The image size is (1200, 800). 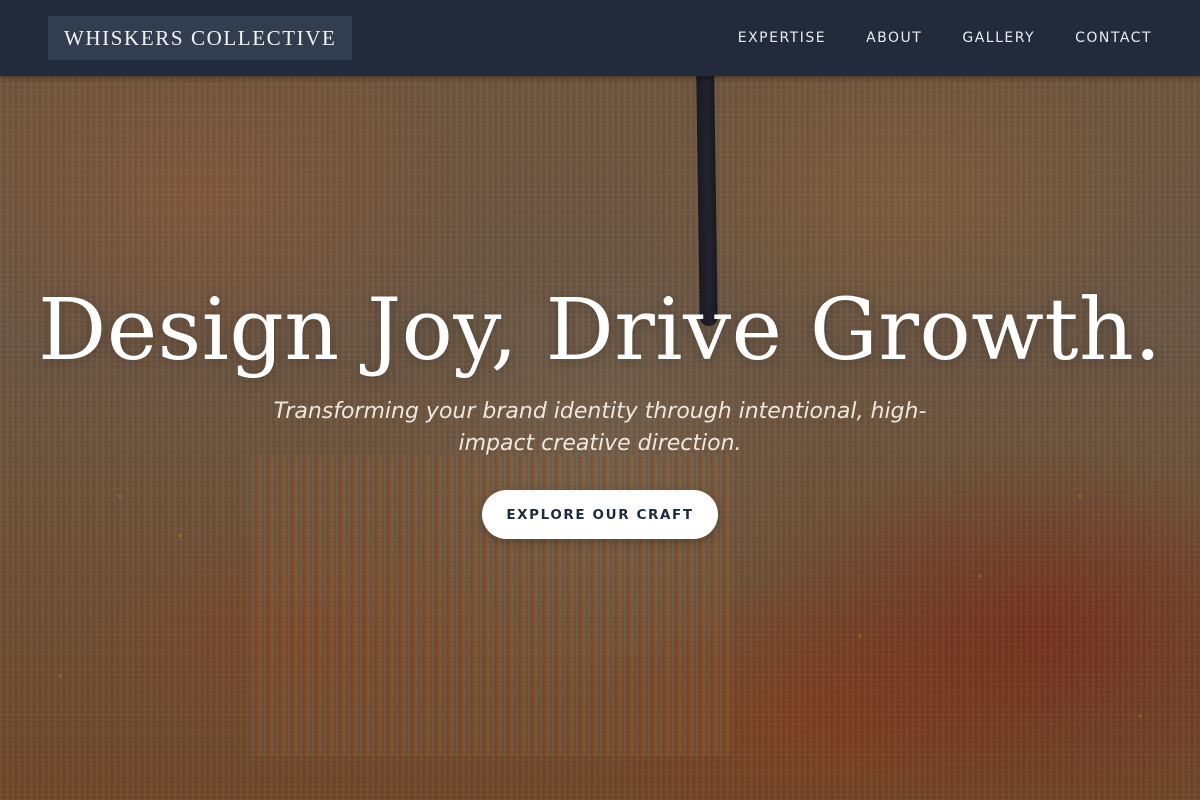 What do you see at coordinates (600, 330) in the screenshot?
I see `hero-title: Design Joy, Drive Growth.` at bounding box center [600, 330].